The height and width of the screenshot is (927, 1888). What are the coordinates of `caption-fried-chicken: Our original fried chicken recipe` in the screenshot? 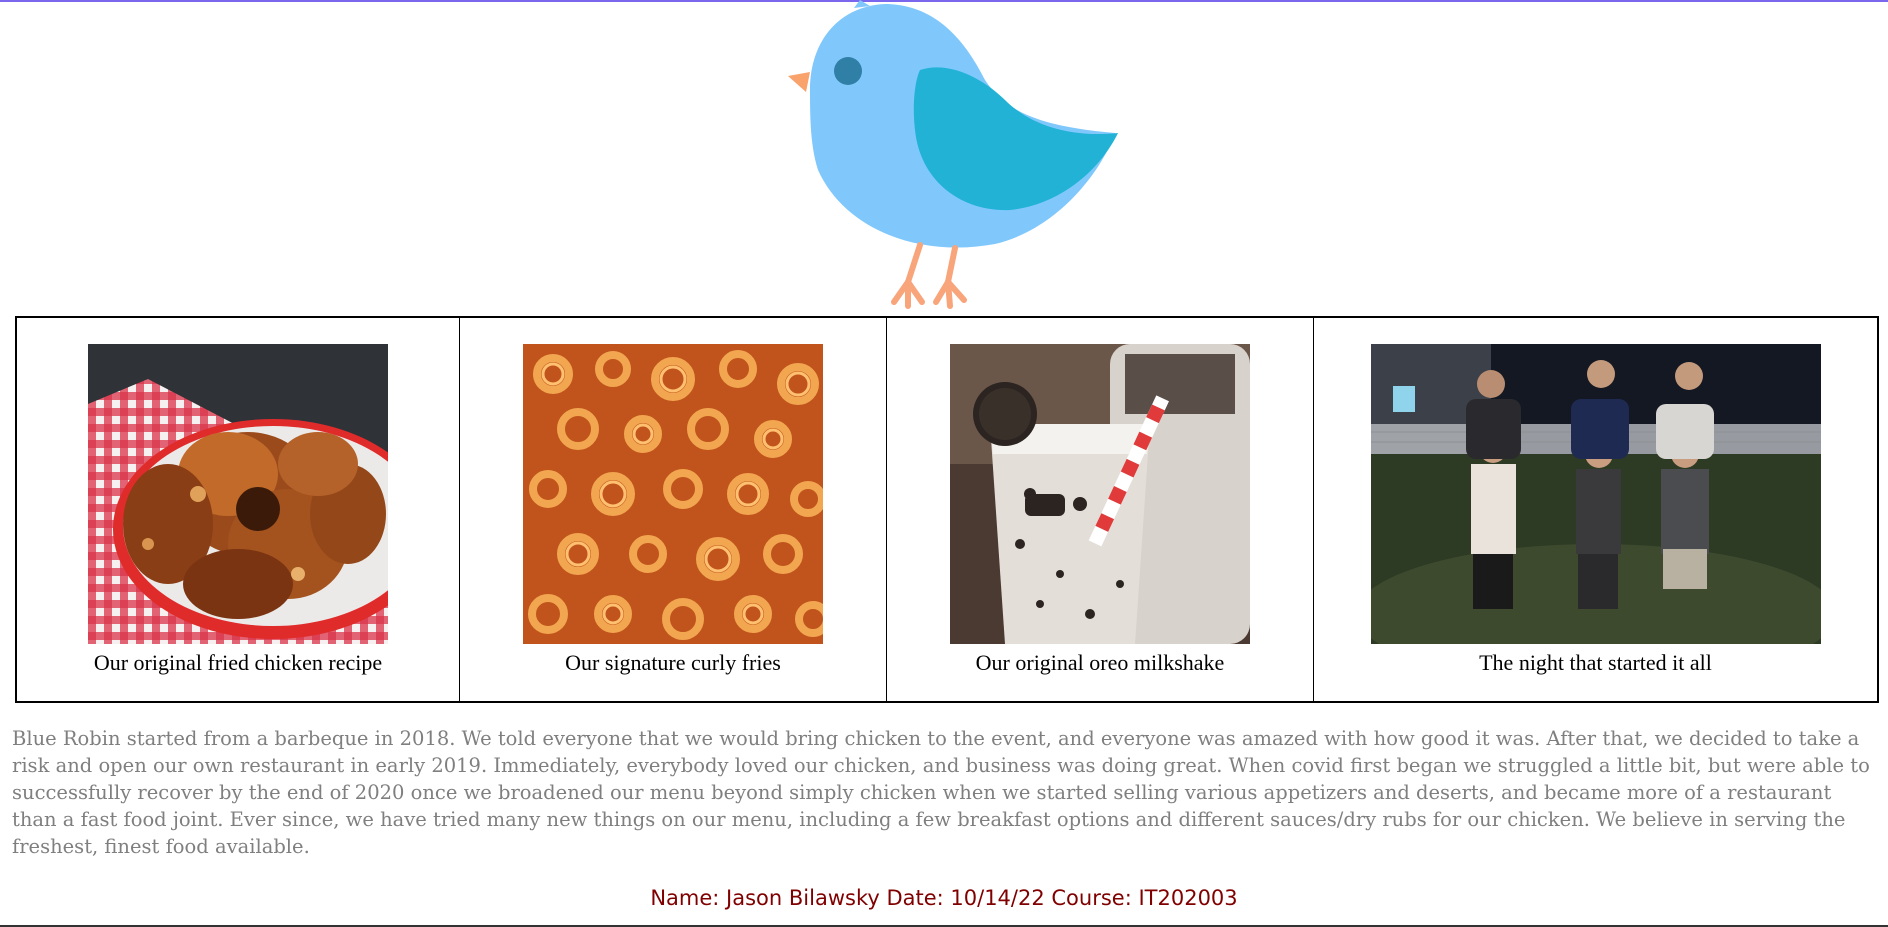 It's located at (238, 662).